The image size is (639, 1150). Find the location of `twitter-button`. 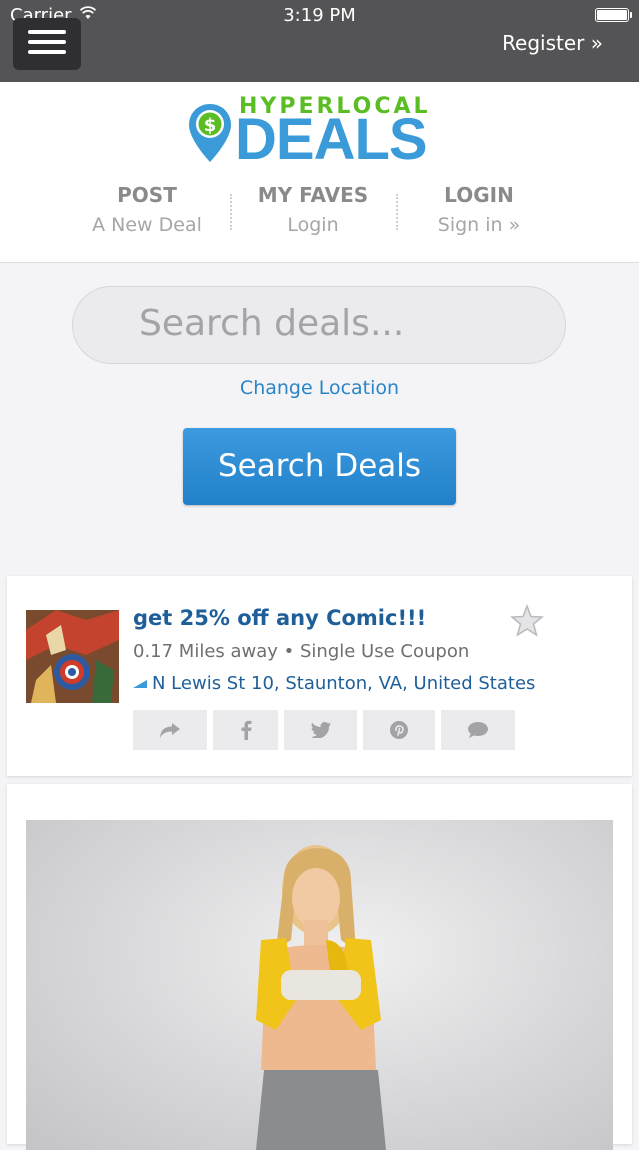

twitter-button is located at coordinates (320, 730).